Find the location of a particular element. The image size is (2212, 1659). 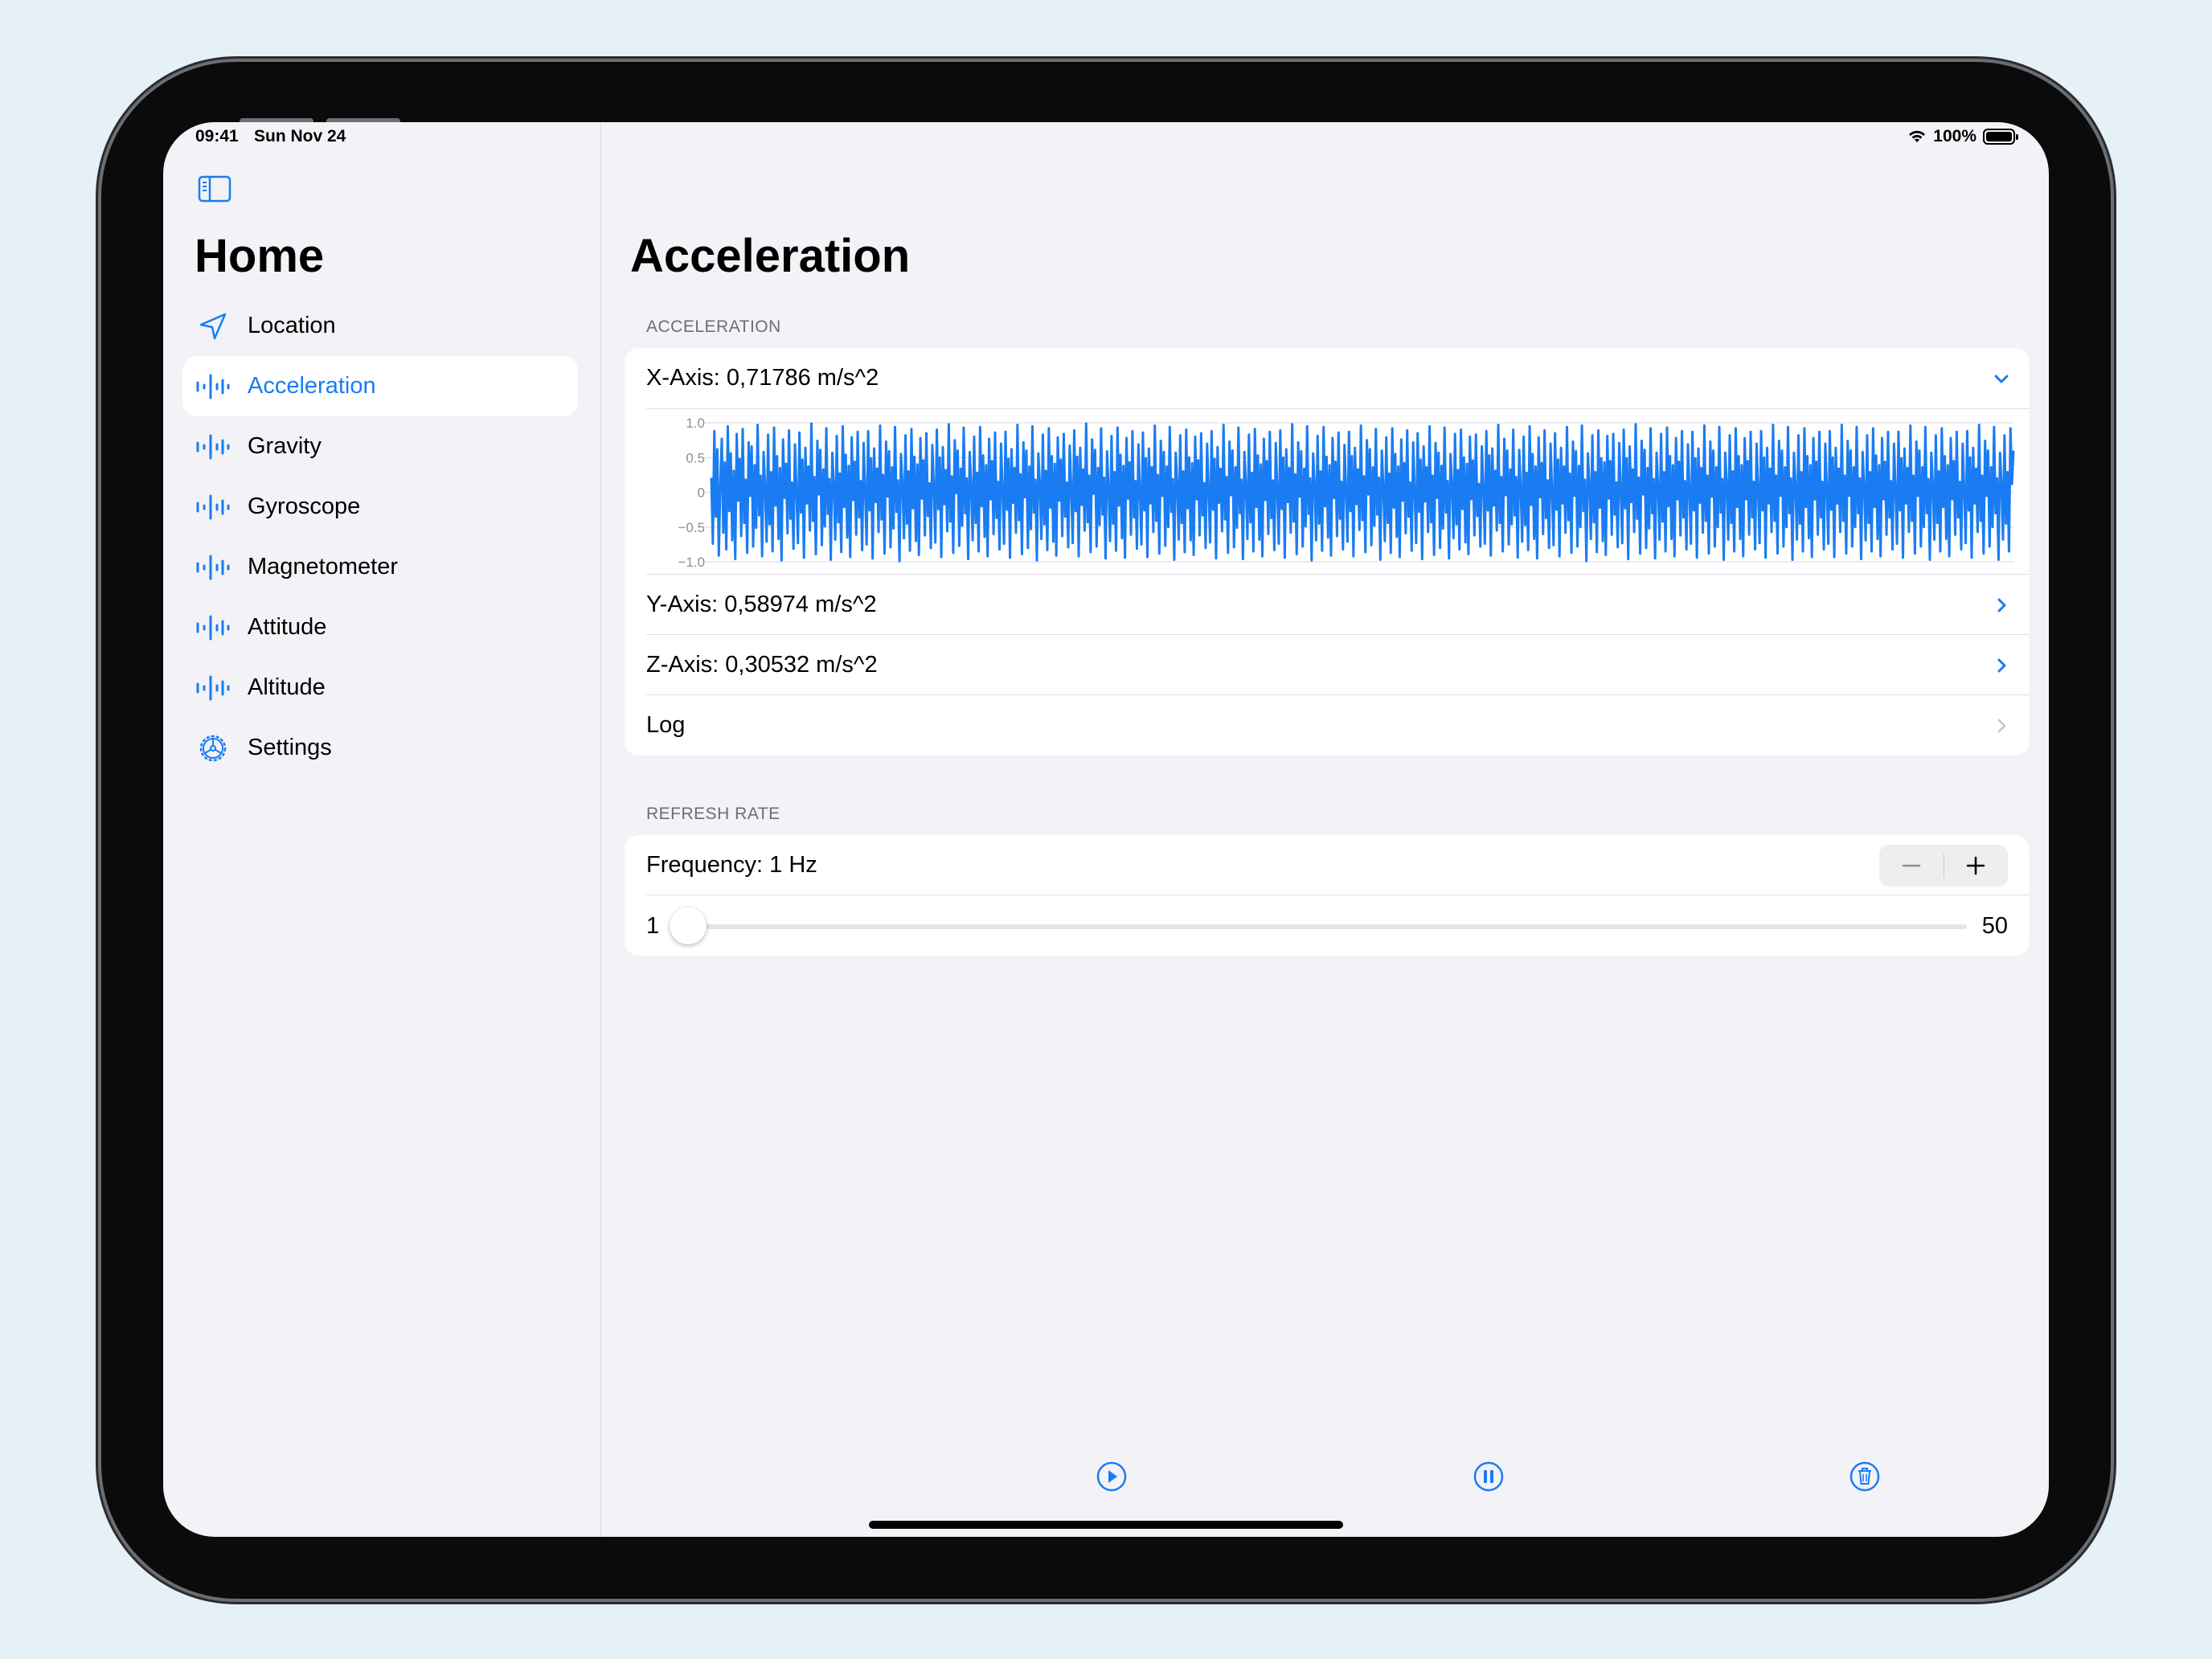

sidebar-toggle-icon is located at coordinates (214, 189).